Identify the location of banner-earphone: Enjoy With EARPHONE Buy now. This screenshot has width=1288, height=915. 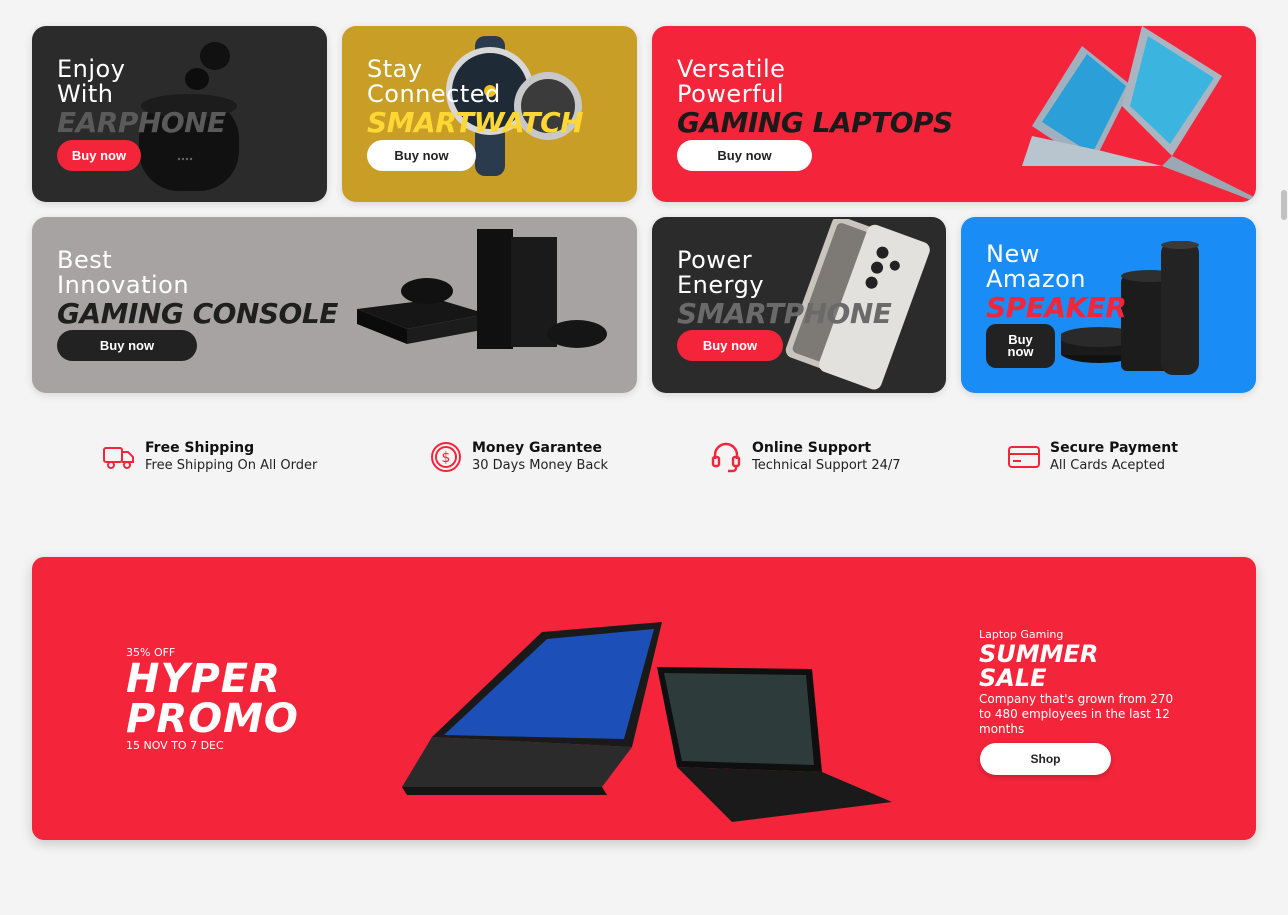
(179, 114).